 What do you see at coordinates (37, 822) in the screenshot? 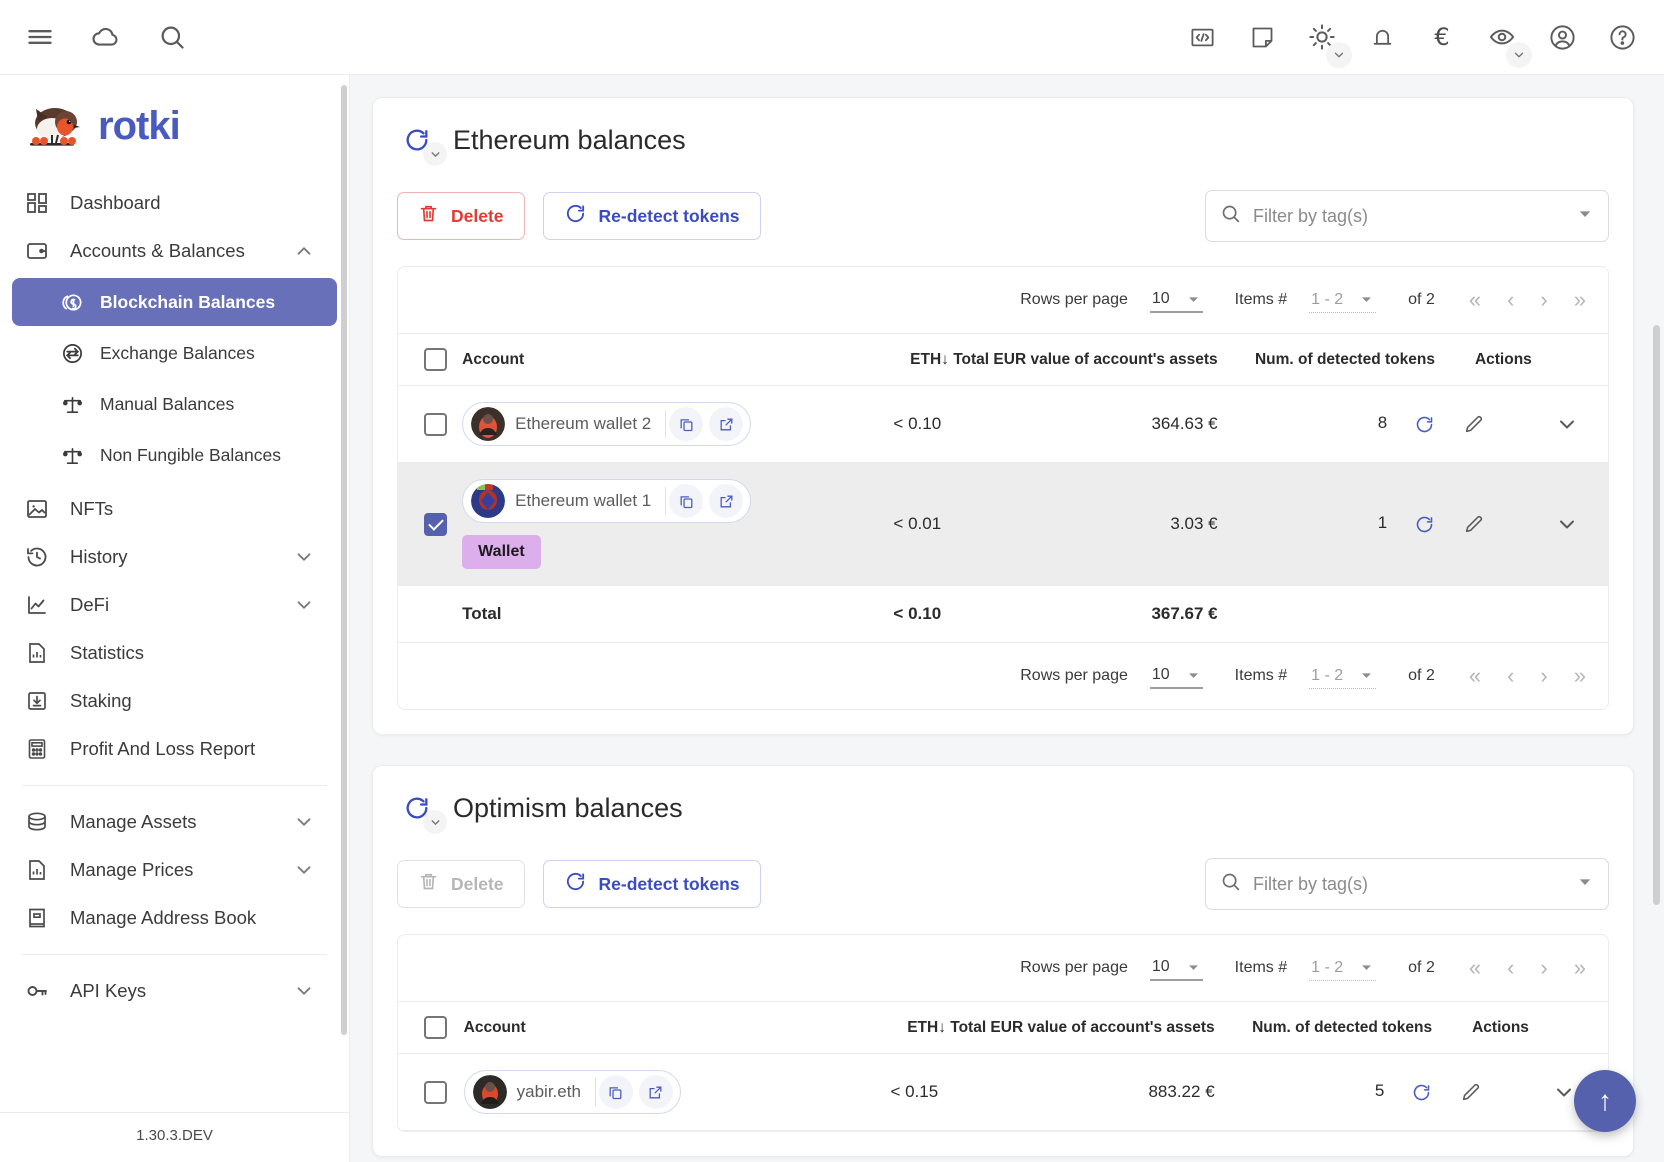
I see `database-icon` at bounding box center [37, 822].